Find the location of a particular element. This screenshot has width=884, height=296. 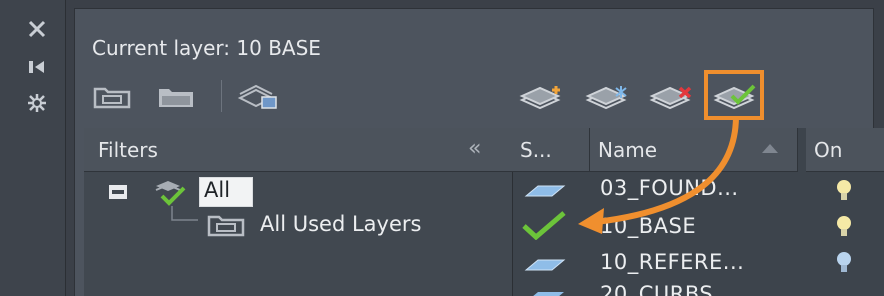

used-layers-filter-icon is located at coordinates (226, 226).